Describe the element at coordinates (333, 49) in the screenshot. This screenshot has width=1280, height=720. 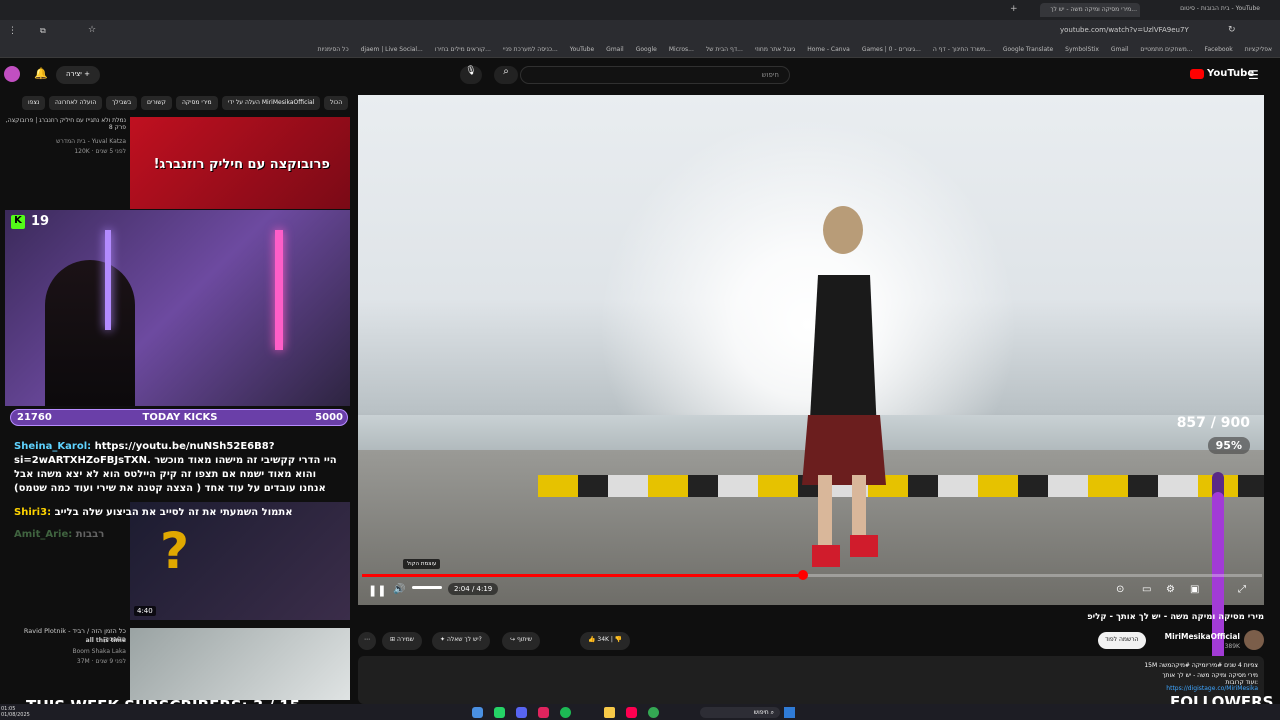
I see `bookmark-item: כל הסימניות` at that location.